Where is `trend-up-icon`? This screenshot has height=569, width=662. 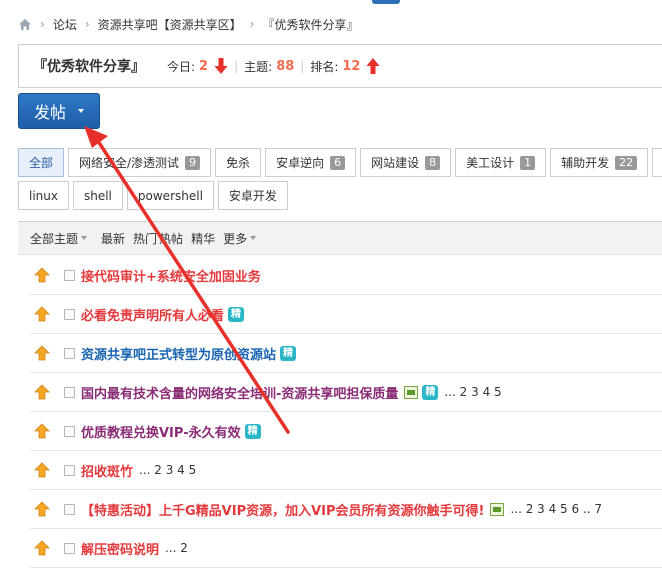
trend-up-icon is located at coordinates (373, 66).